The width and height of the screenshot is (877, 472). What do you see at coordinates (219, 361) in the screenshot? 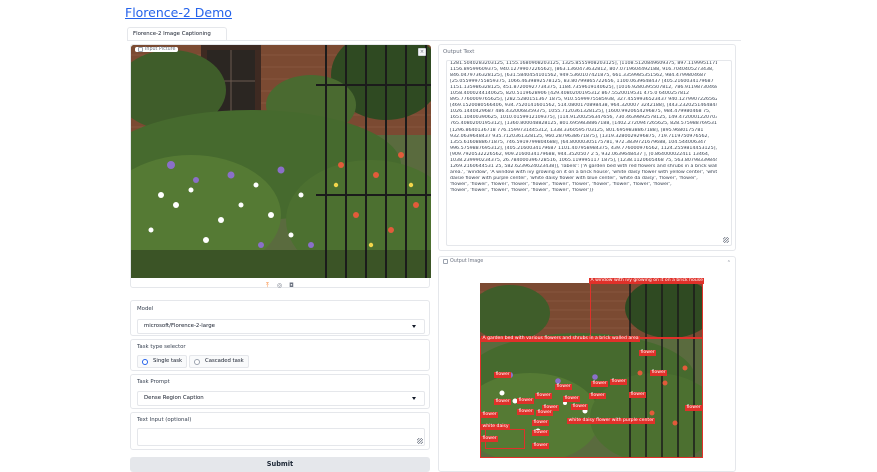
I see `radio-cascaded-task: Cascaded task` at bounding box center [219, 361].